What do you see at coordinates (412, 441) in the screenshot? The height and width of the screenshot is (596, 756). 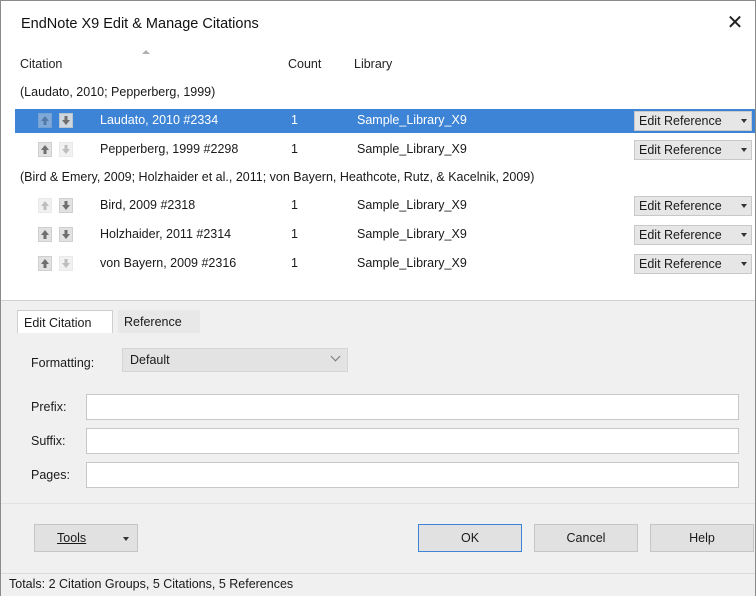 I see `suffix-field` at bounding box center [412, 441].